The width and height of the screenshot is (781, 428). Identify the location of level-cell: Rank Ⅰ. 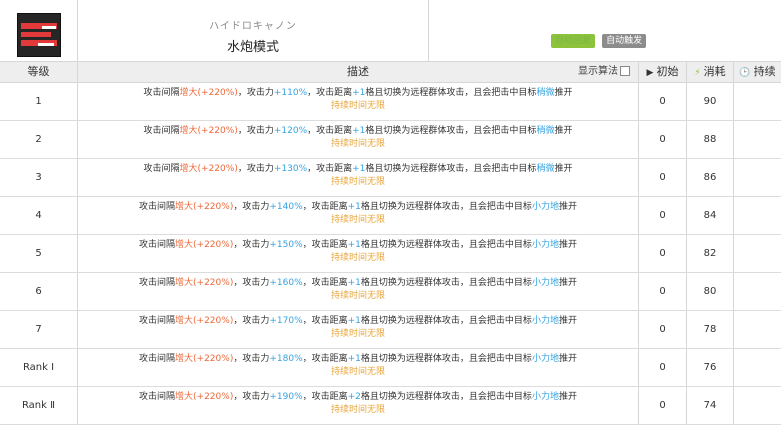
(39, 367).